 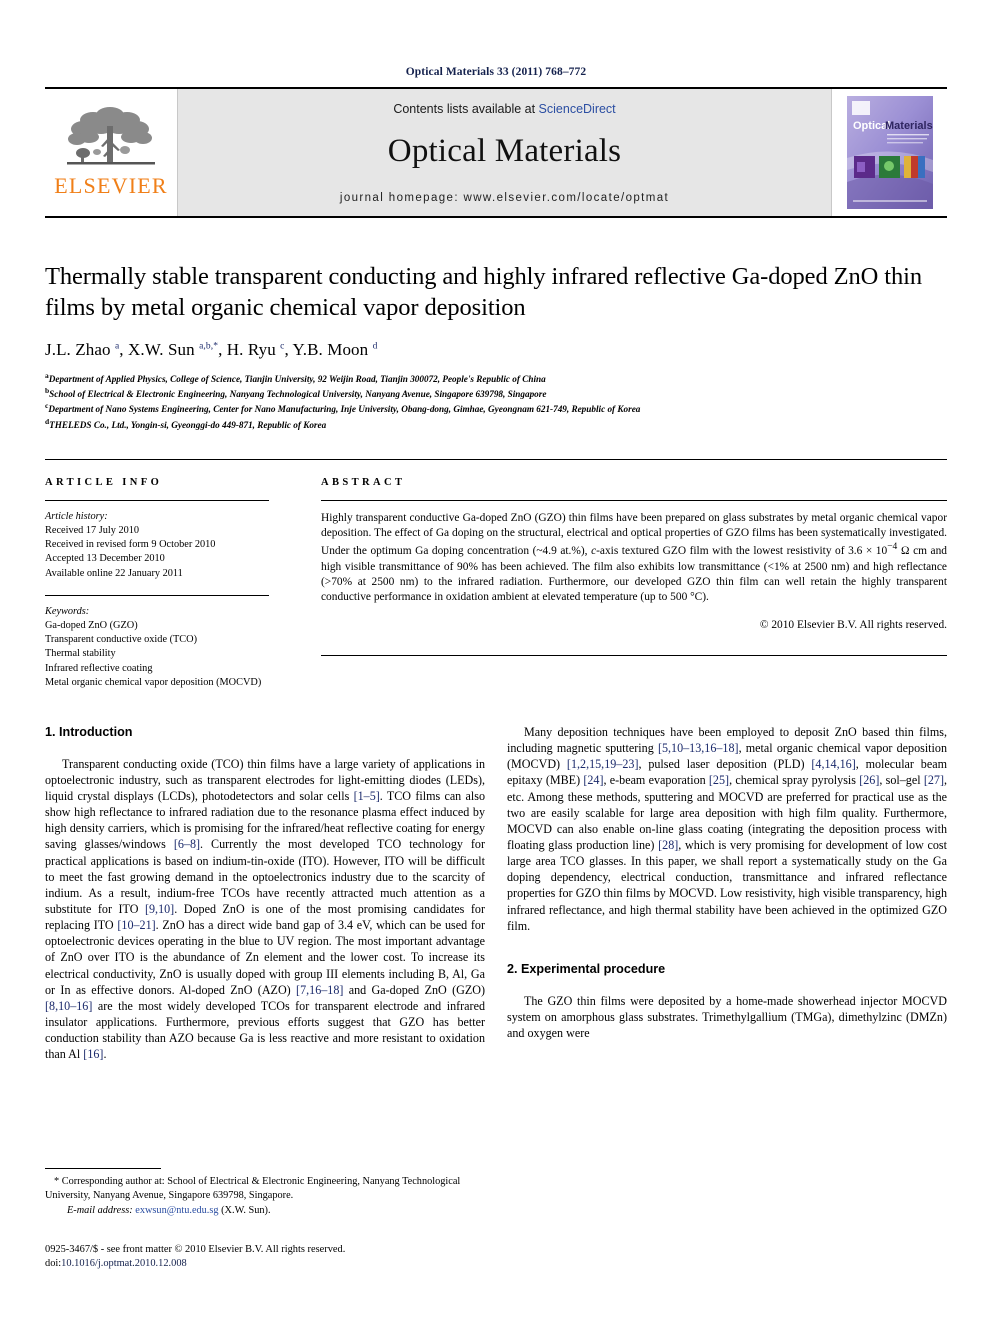 I want to click on email-link: exwsun@ntu.edu.sg, so click(x=176, y=1210).